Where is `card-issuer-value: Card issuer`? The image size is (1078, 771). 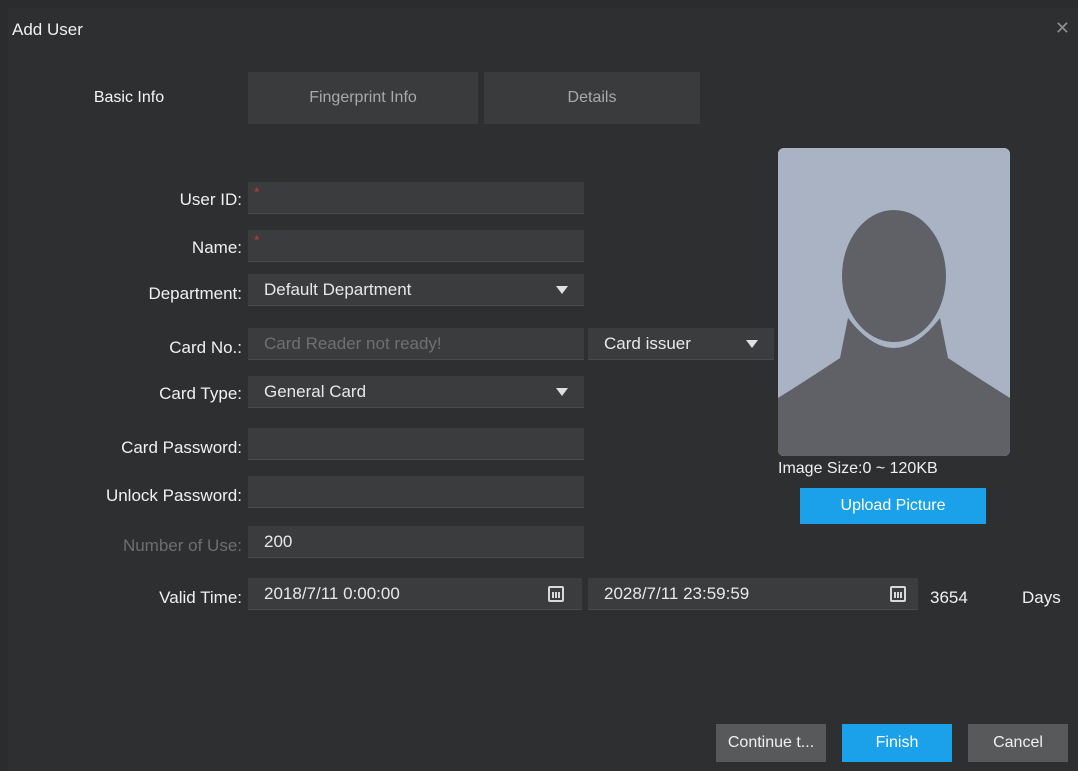
card-issuer-value: Card issuer is located at coordinates (647, 343).